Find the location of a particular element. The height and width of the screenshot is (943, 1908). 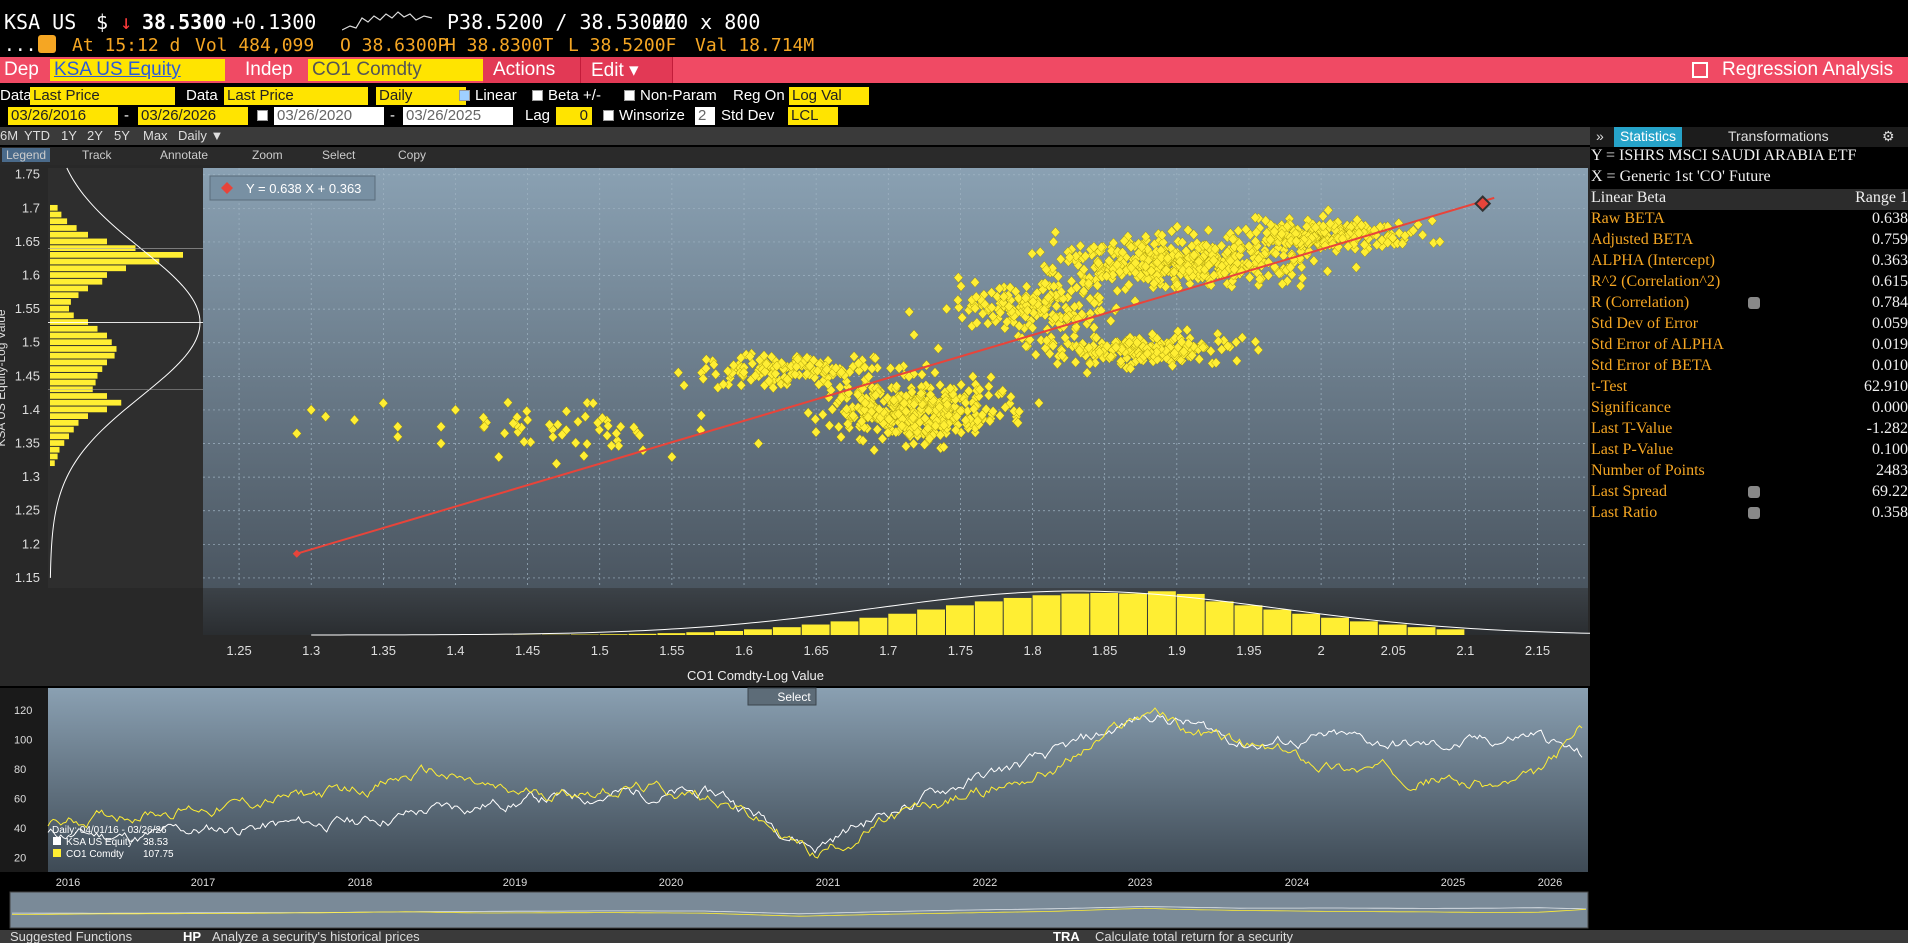

select-button: Select is located at coordinates (338, 155).